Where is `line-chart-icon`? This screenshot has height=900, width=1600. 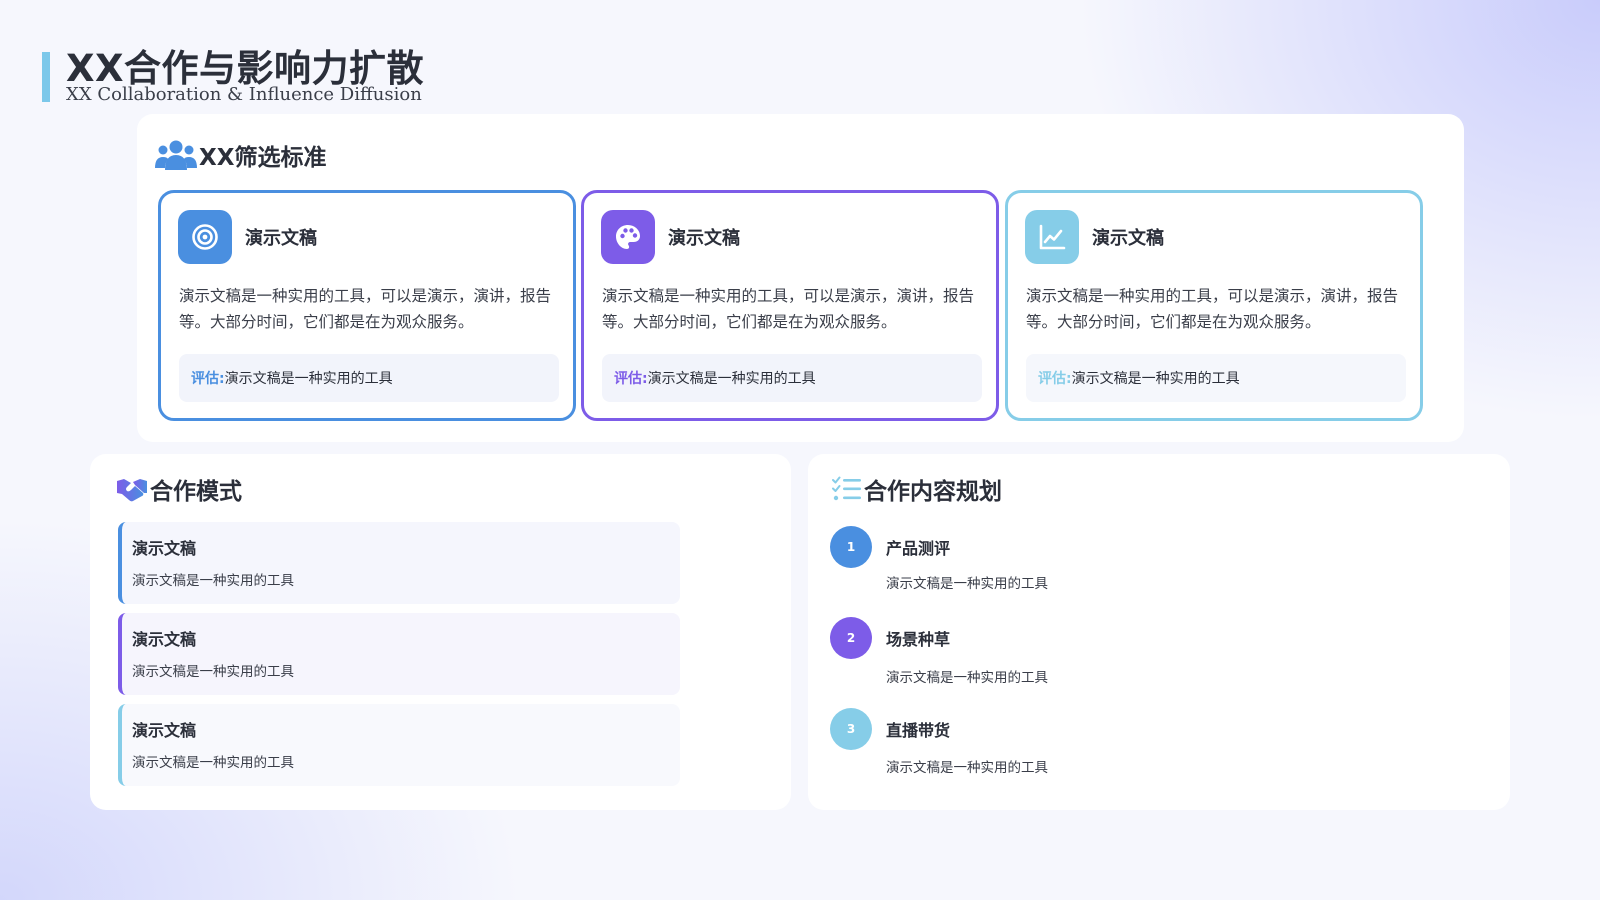 line-chart-icon is located at coordinates (1052, 237).